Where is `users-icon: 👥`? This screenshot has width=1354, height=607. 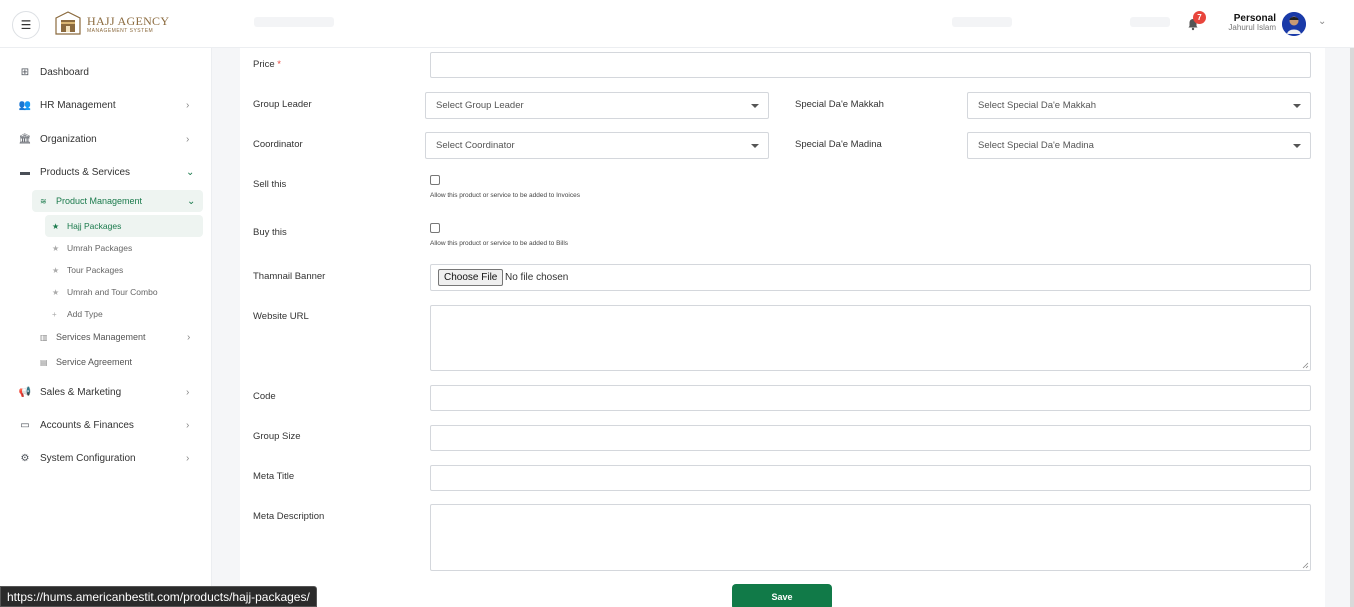
users-icon: 👥 is located at coordinates (25, 105).